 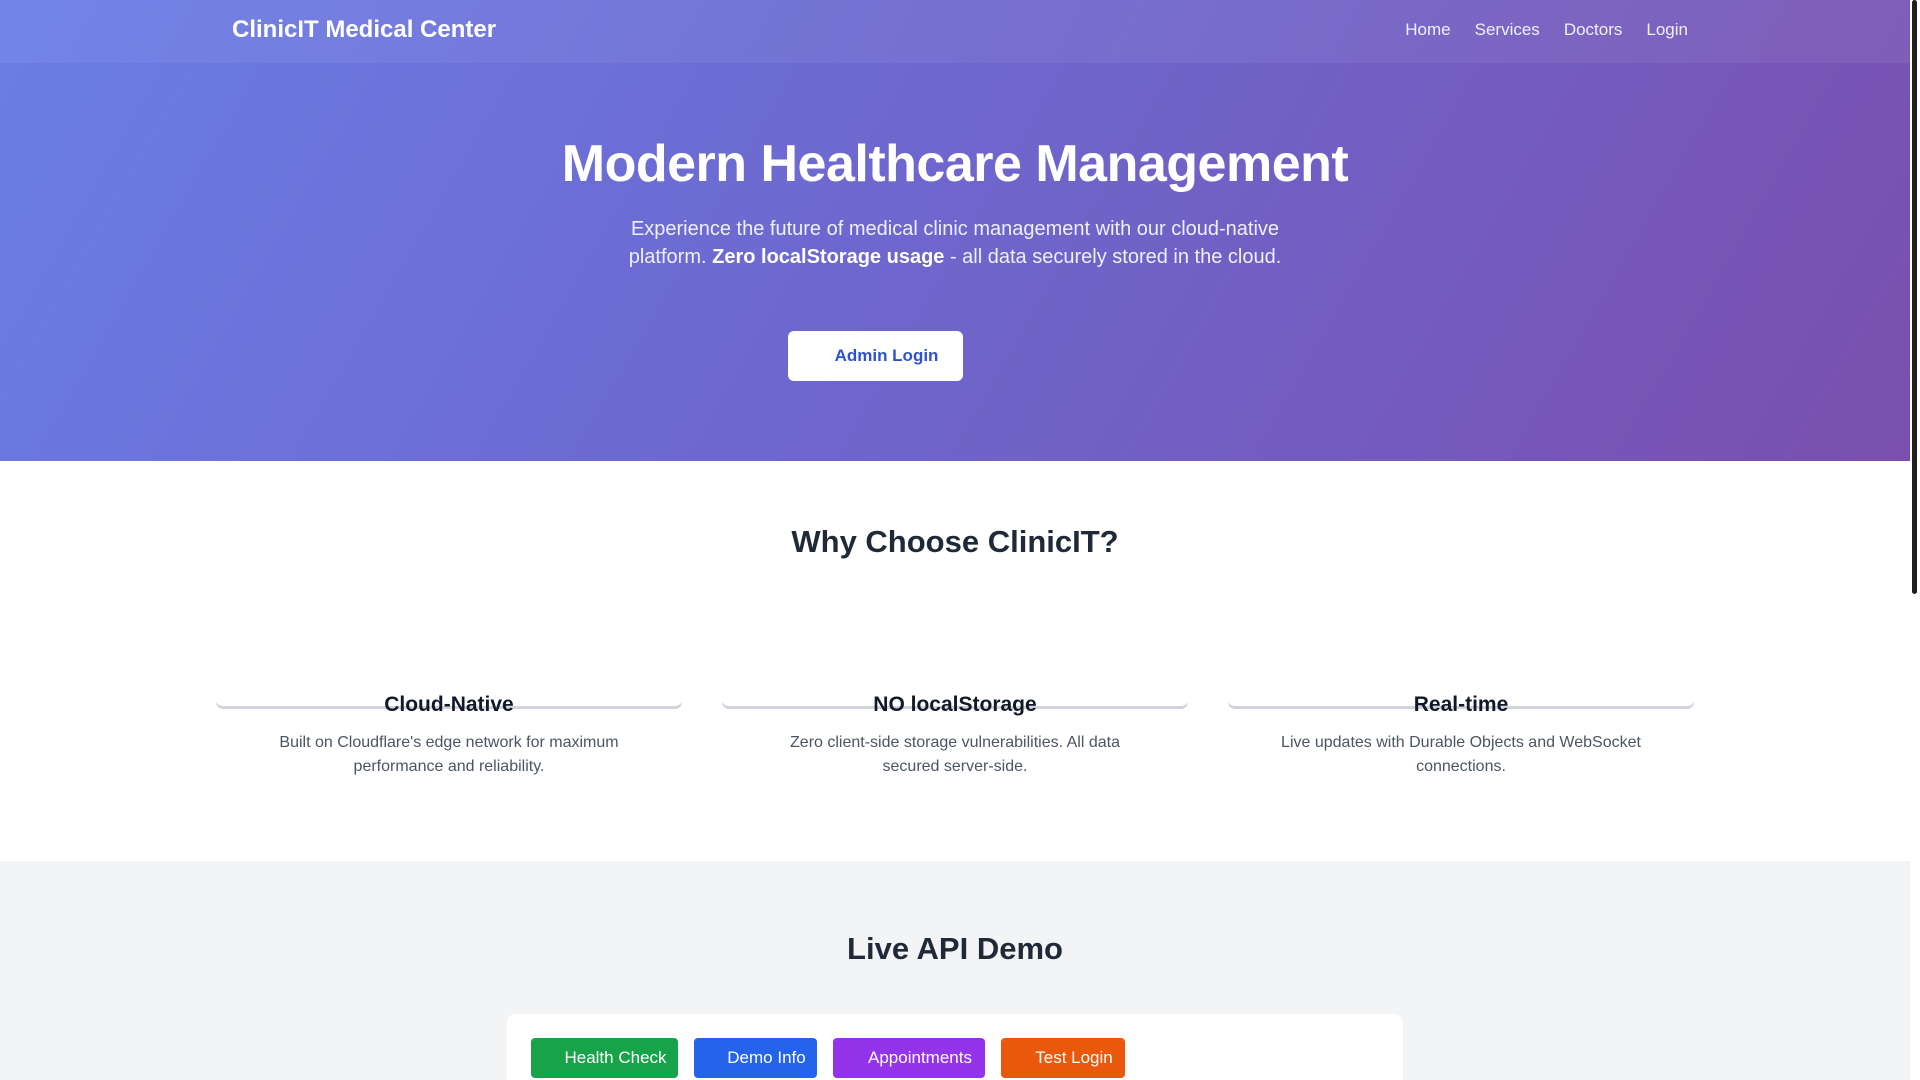 I want to click on feature-title-real-time: Real-time, so click(x=1461, y=704).